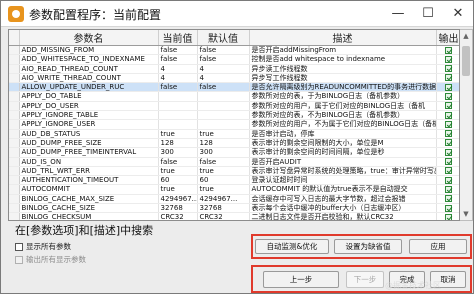 The height and width of the screenshot is (294, 474). I want to click on description-cell: 参数所对应的用户，属于它们对应的BINLOG日志（备机, so click(343, 106).